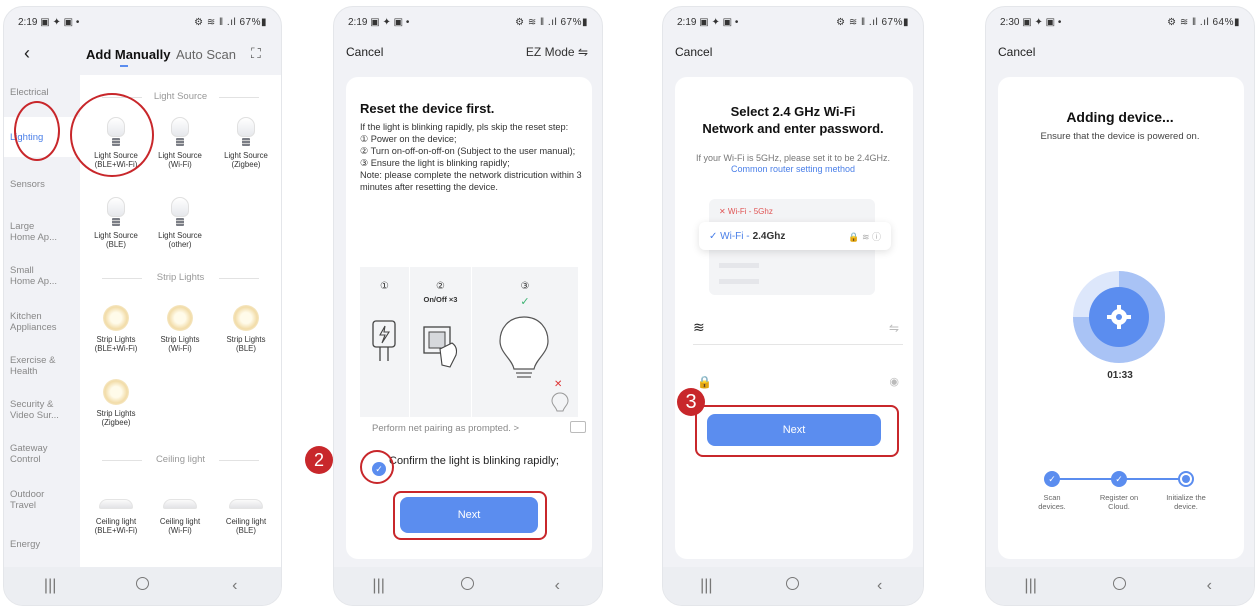 This screenshot has width=1258, height=608. What do you see at coordinates (27, 137) in the screenshot?
I see `sidebar-item-label: Lighting` at bounding box center [27, 137].